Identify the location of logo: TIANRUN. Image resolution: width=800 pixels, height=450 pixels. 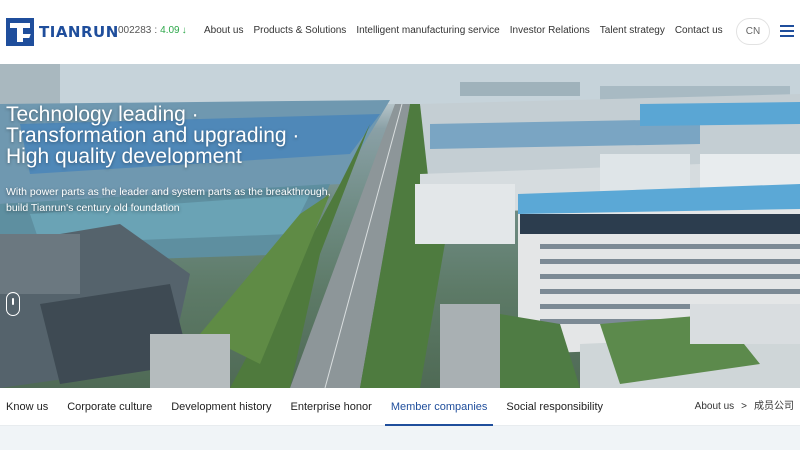
(62, 32).